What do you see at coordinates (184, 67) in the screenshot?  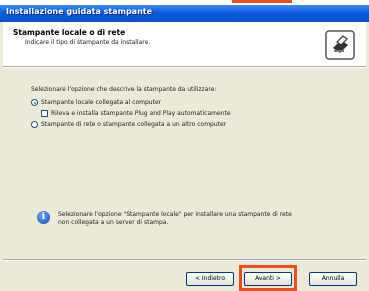 I see `header-divider-highlight` at bounding box center [184, 67].